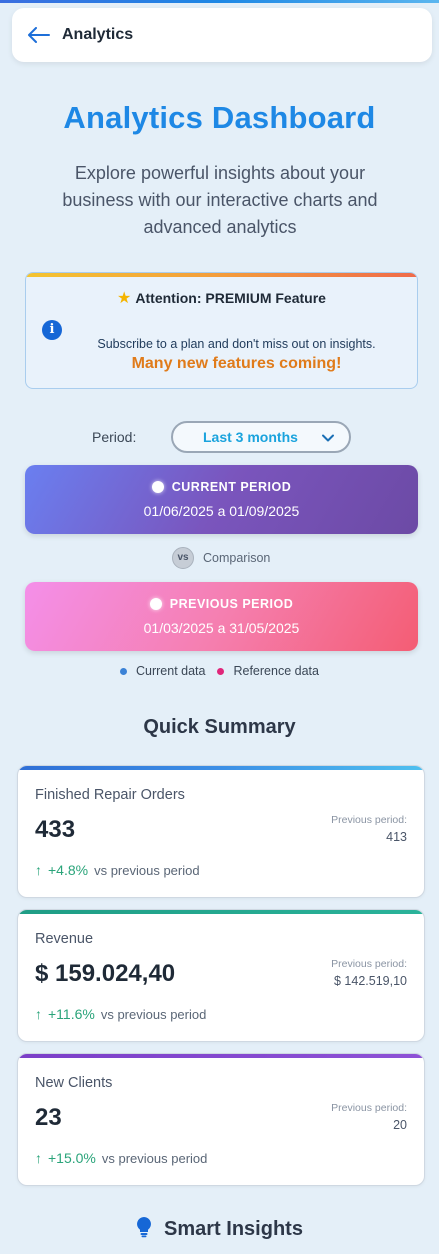 Image resolution: width=439 pixels, height=1254 pixels. Describe the element at coordinates (219, 117) in the screenshot. I see `page-title: Analytics Dashboard` at that location.